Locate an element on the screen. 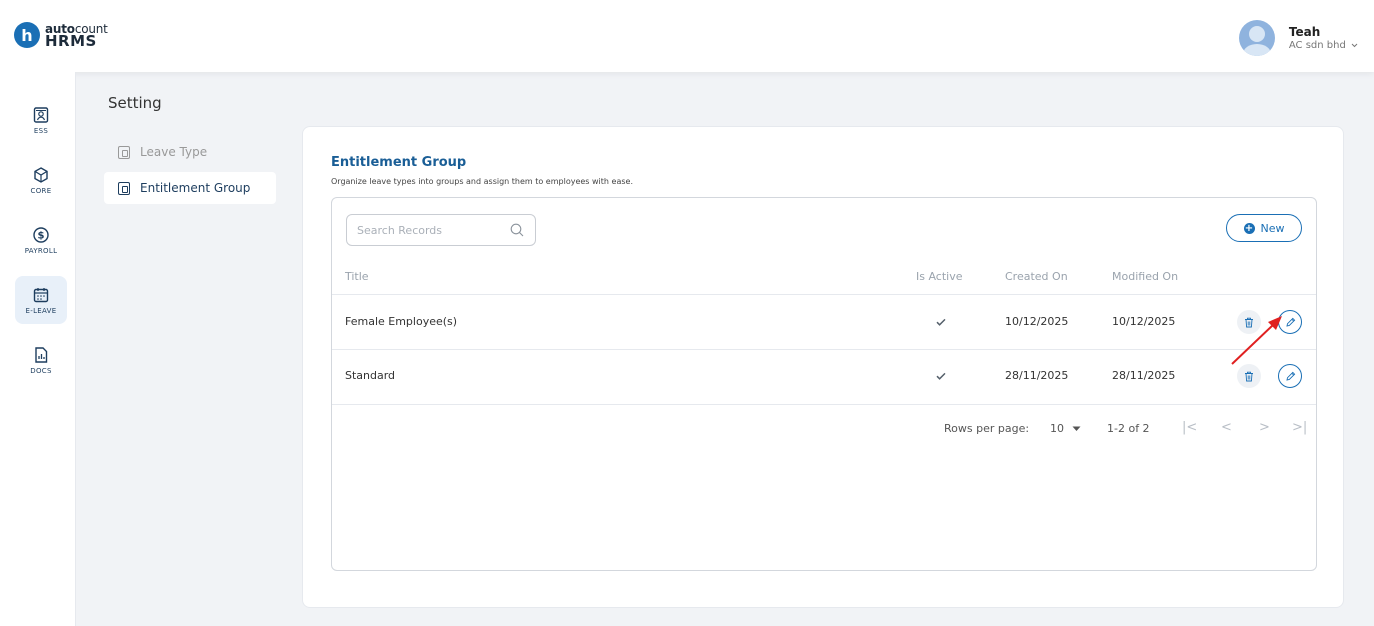 The image size is (1374, 626). user-menu: Teah AC sdn bhd is located at coordinates (1298, 38).